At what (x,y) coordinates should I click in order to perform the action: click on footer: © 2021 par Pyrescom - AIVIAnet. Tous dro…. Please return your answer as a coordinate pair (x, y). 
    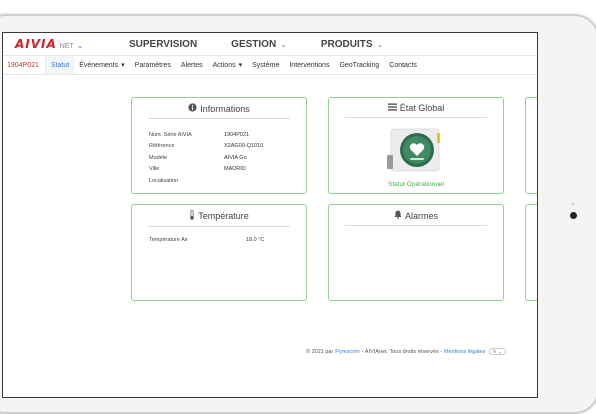
    Looking at the image, I should click on (406, 351).